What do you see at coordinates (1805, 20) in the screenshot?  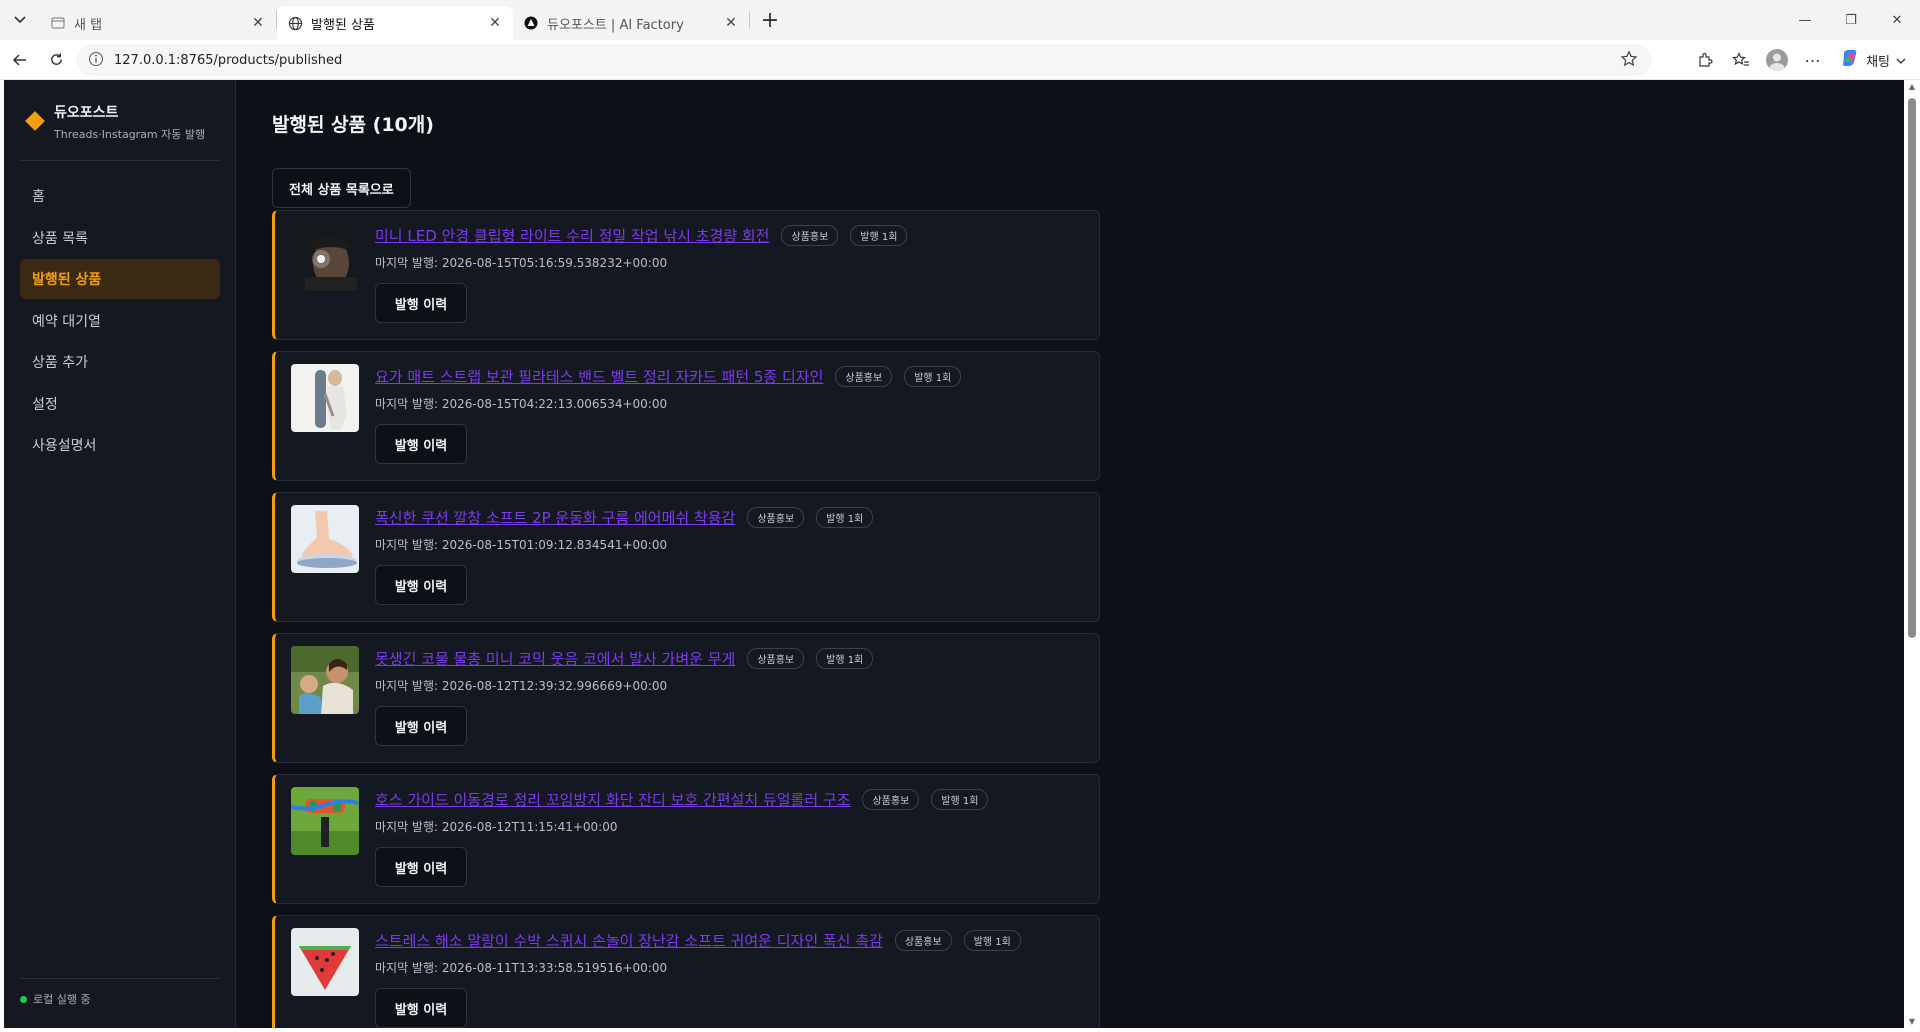 I see `minimize-icon: —` at bounding box center [1805, 20].